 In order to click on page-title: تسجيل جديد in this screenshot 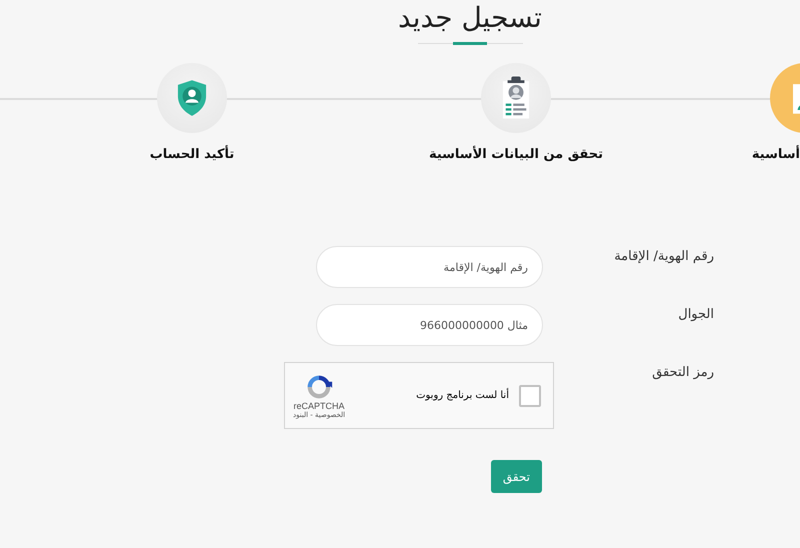, I will do `click(470, 18)`.